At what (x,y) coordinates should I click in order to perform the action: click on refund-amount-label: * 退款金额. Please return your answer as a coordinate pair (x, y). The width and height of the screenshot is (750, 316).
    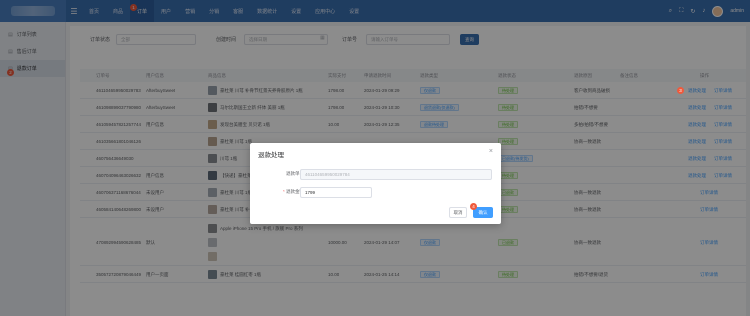
    Looking at the image, I should click on (284, 192).